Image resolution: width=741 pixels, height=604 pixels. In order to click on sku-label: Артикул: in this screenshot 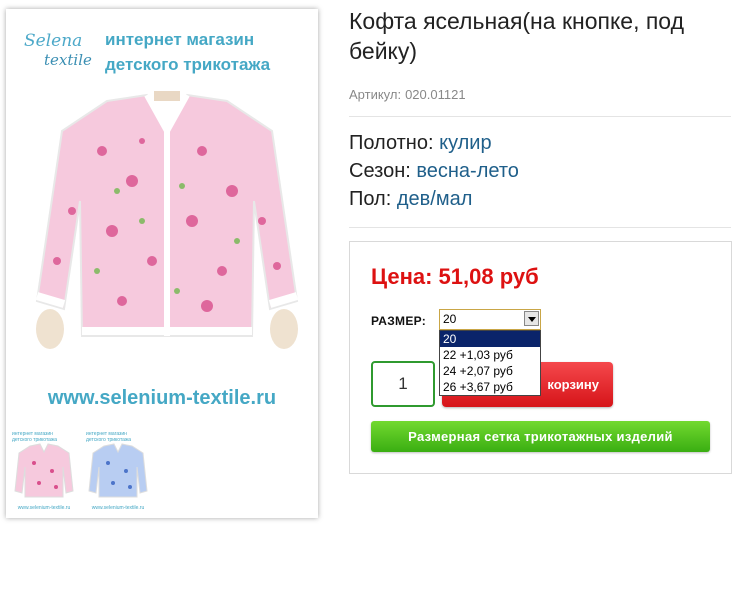, I will do `click(375, 94)`.